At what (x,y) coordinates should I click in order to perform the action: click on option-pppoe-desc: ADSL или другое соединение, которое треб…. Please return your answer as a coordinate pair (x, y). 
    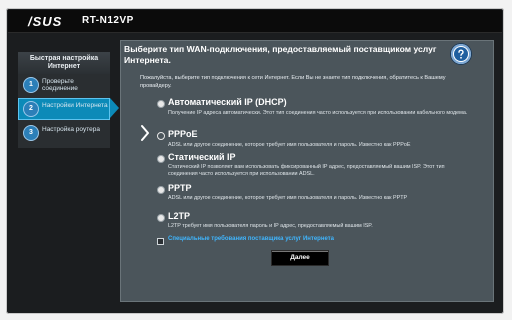
    Looking at the image, I should click on (289, 145).